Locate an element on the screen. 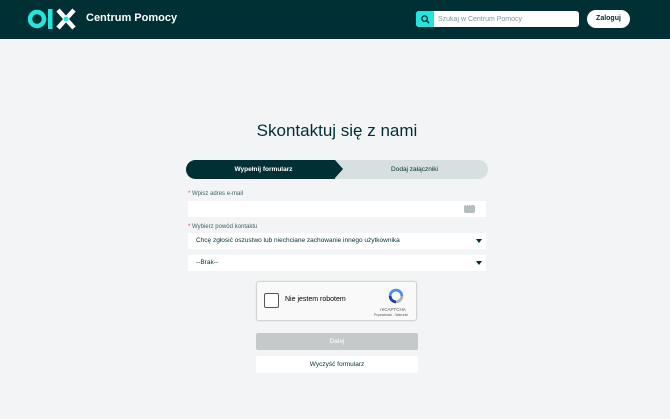  form-steps: Wypełnij formularz Dodaj załączniki is located at coordinates (337, 169).